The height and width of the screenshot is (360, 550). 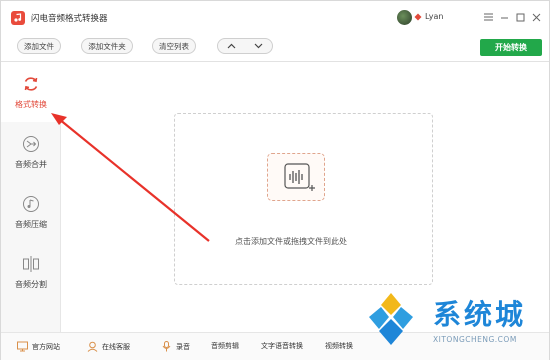 I want to click on record-link: 录音, so click(x=175, y=346).